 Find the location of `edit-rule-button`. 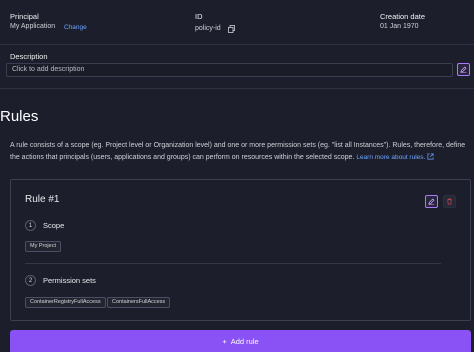

edit-rule-button is located at coordinates (431, 201).